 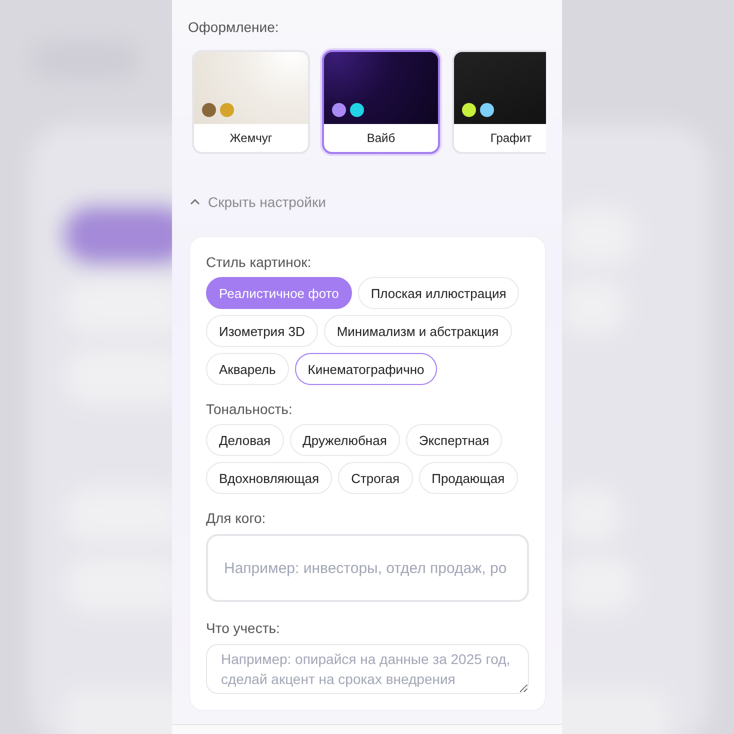 I want to click on option-chip: Продающая, so click(x=468, y=478).